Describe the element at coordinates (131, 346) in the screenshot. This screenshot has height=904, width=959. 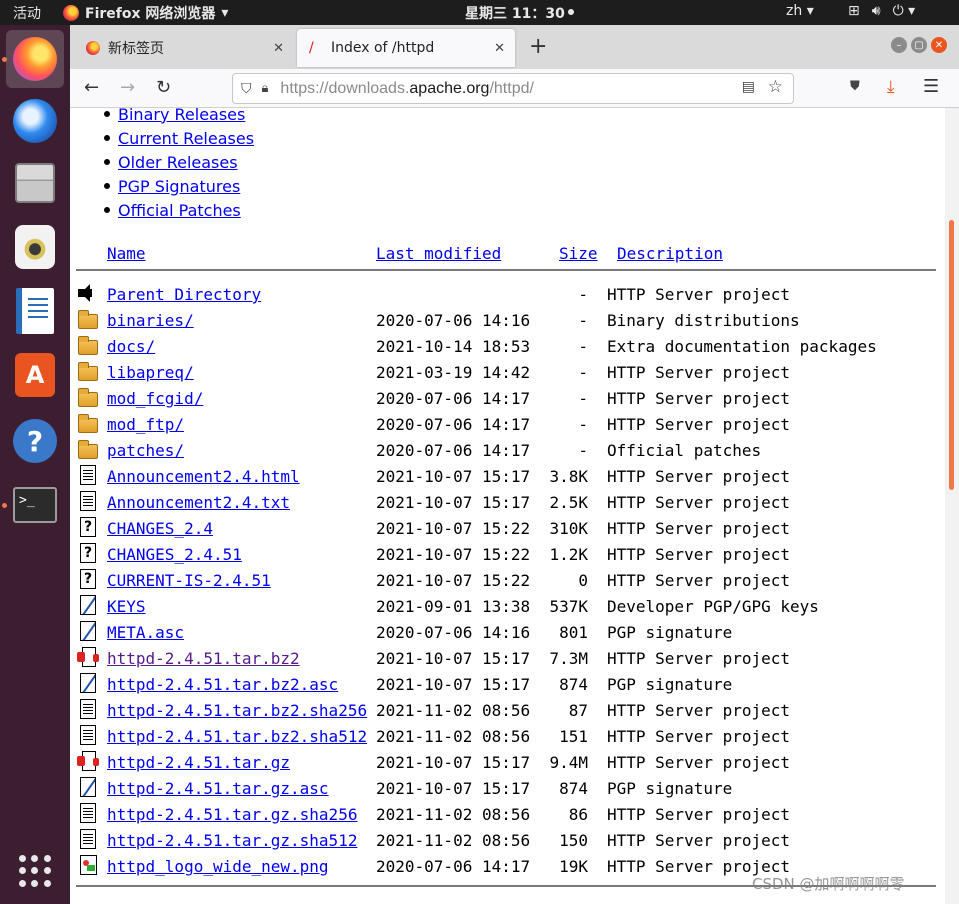
I see `file-link: docs/` at that location.